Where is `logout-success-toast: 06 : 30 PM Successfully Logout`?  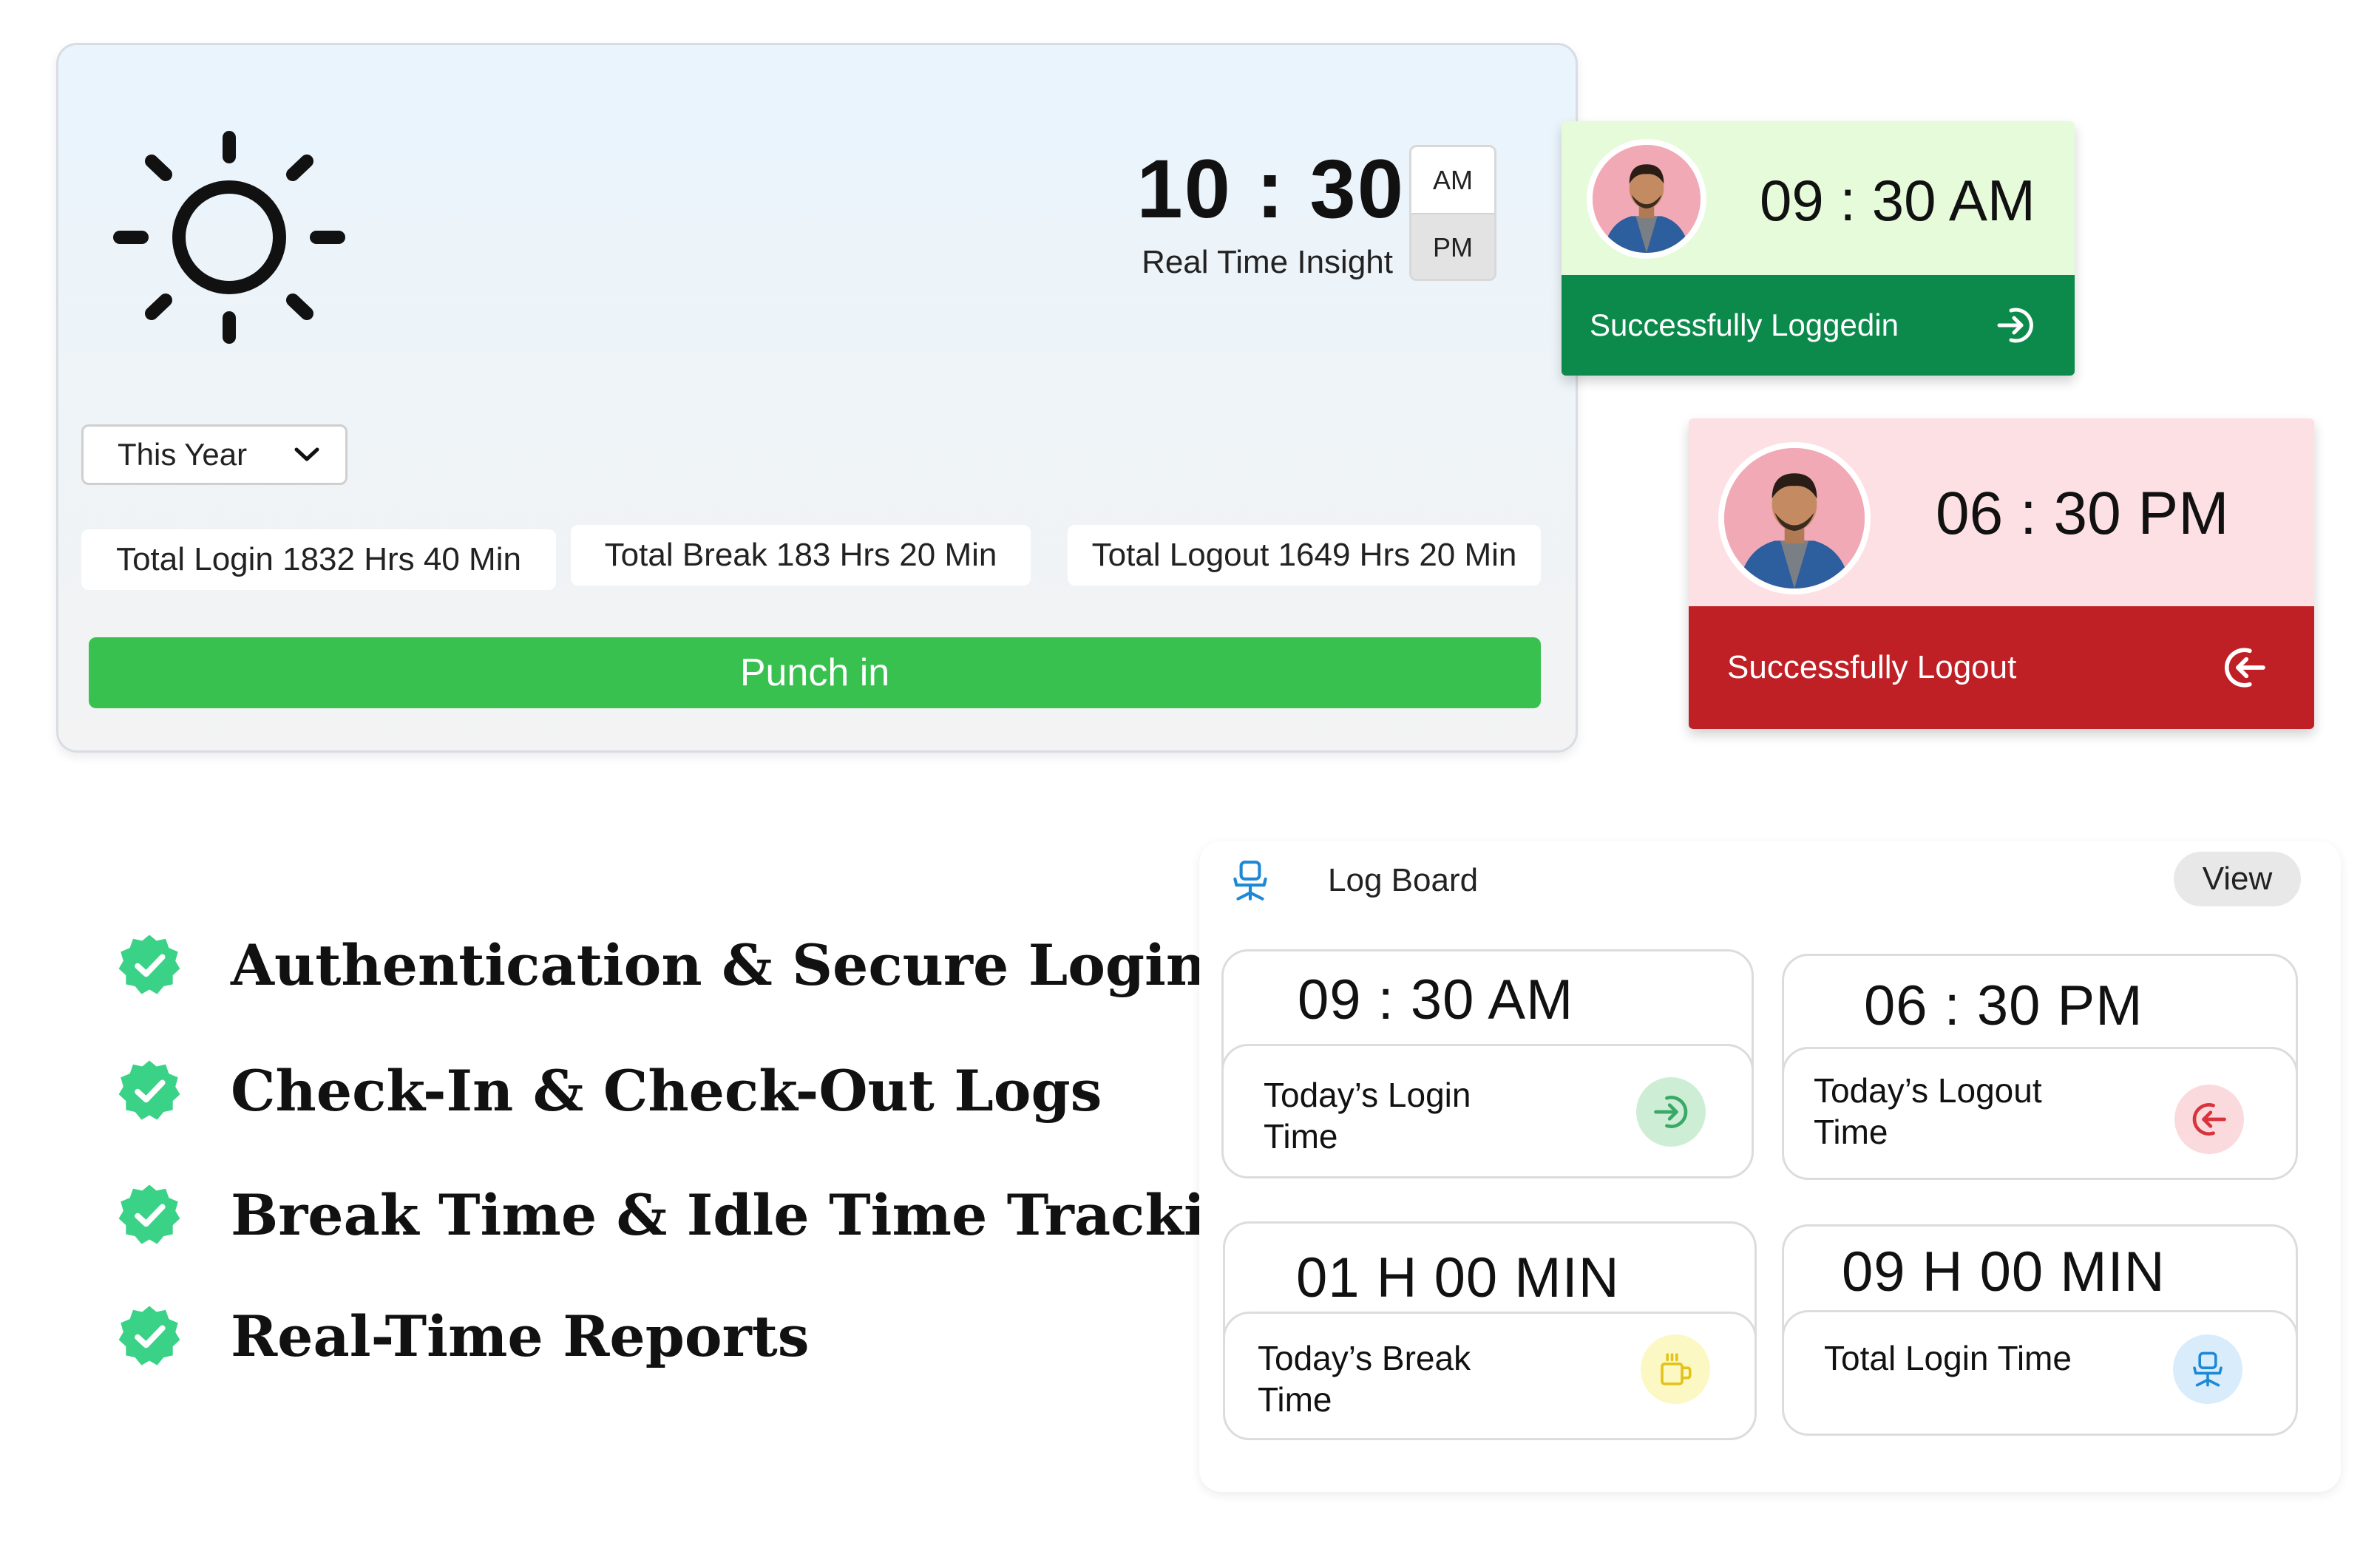
logout-success-toast: 06 : 30 PM Successfully Logout is located at coordinates (2002, 574).